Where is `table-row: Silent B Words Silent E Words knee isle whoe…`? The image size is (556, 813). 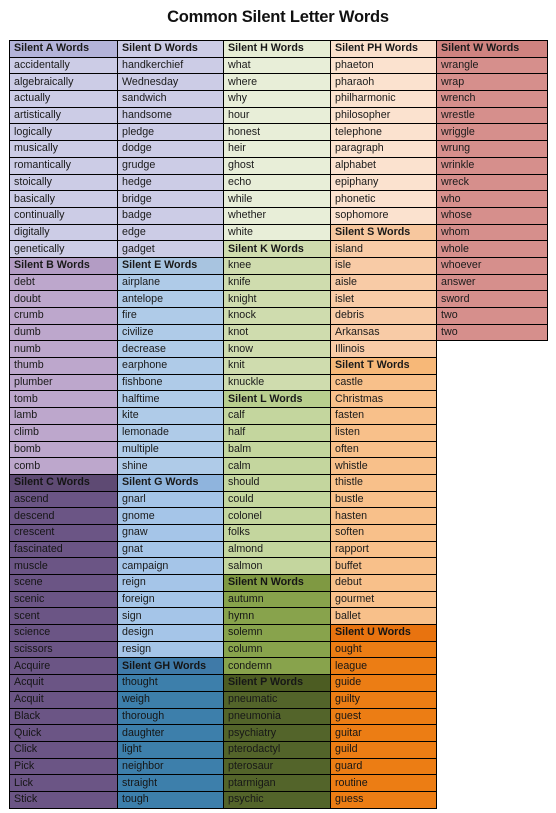
table-row: Silent B Words Silent E Words knee isle whoe… is located at coordinates (278, 265).